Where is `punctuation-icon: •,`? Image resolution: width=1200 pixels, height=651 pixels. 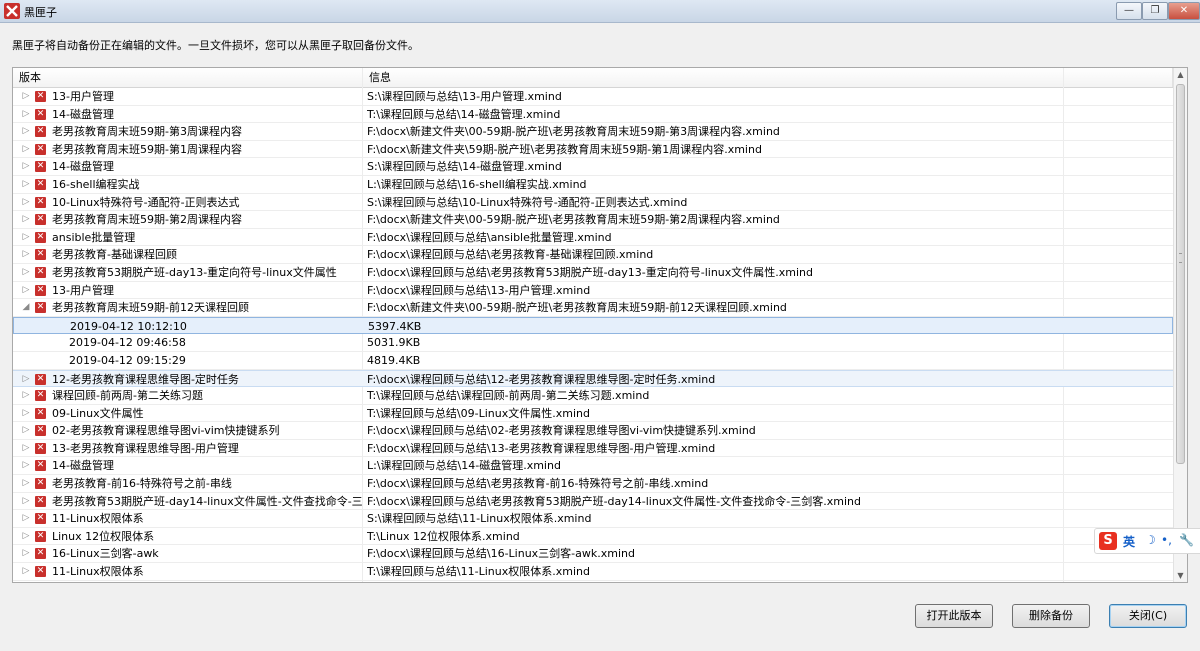
punctuation-icon: •, is located at coordinates (1166, 540).